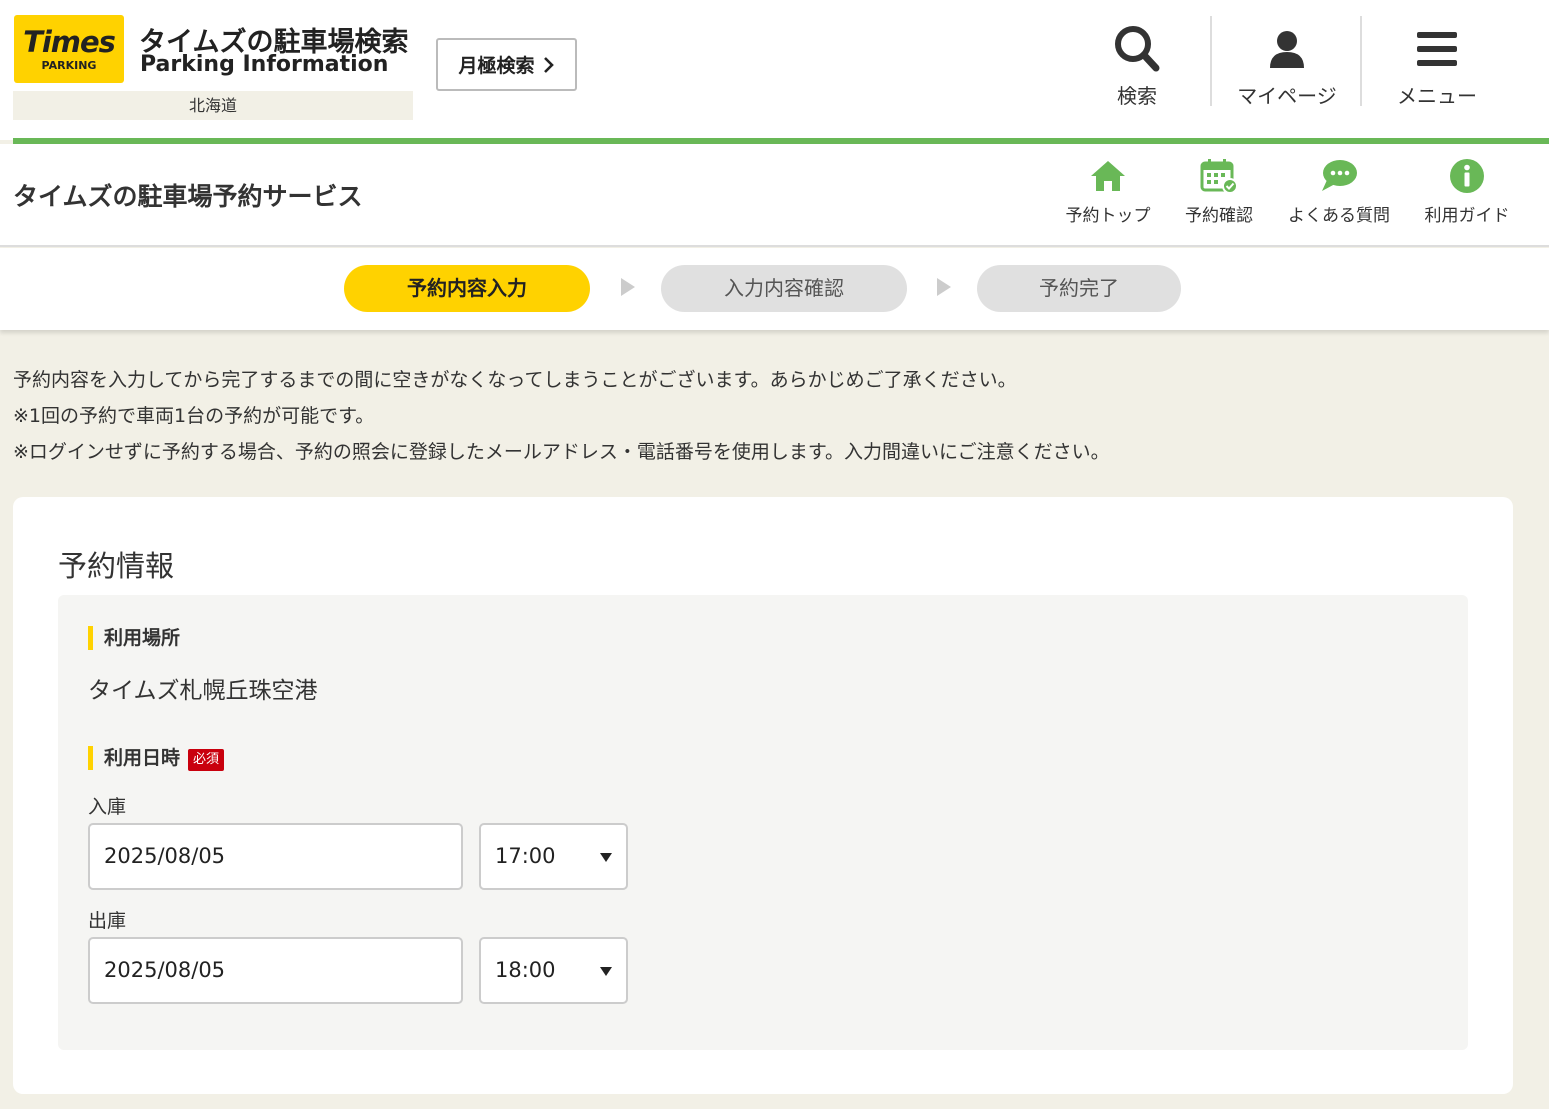 The height and width of the screenshot is (1109, 1549). What do you see at coordinates (1079, 288) in the screenshot?
I see `step-complete: 予約完了` at bounding box center [1079, 288].